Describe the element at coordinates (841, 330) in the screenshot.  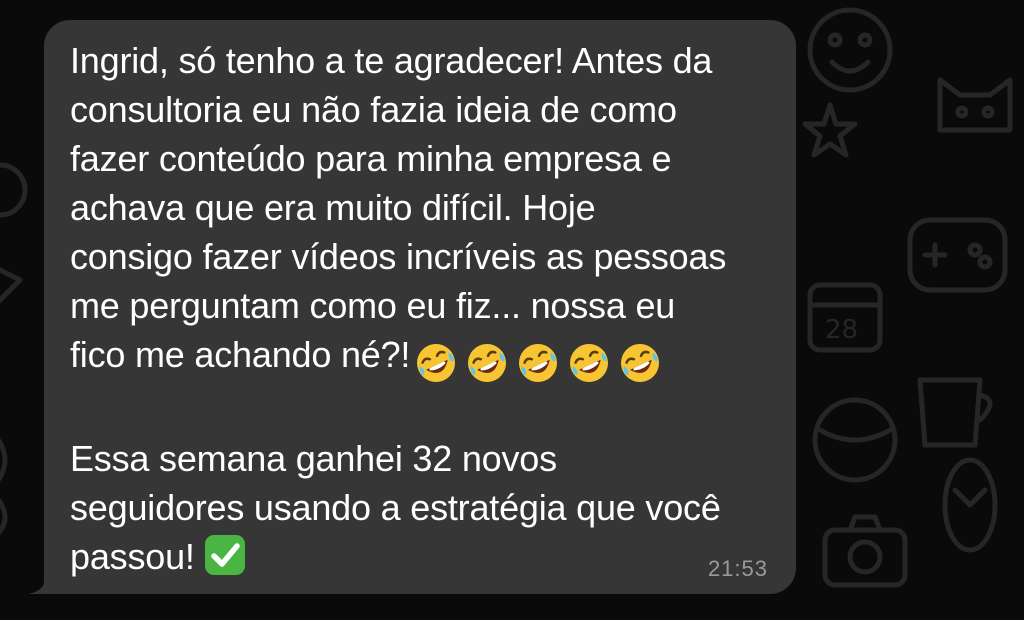
I see `svg-text: 28` at that location.